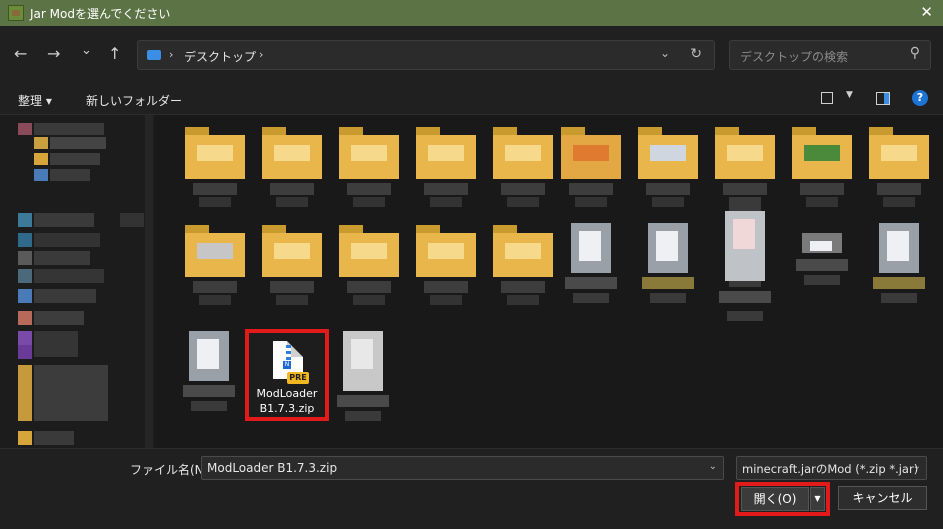 The width and height of the screenshot is (943, 529). Describe the element at coordinates (35, 100) in the screenshot. I see `organize-button: 整理 ▾` at that location.